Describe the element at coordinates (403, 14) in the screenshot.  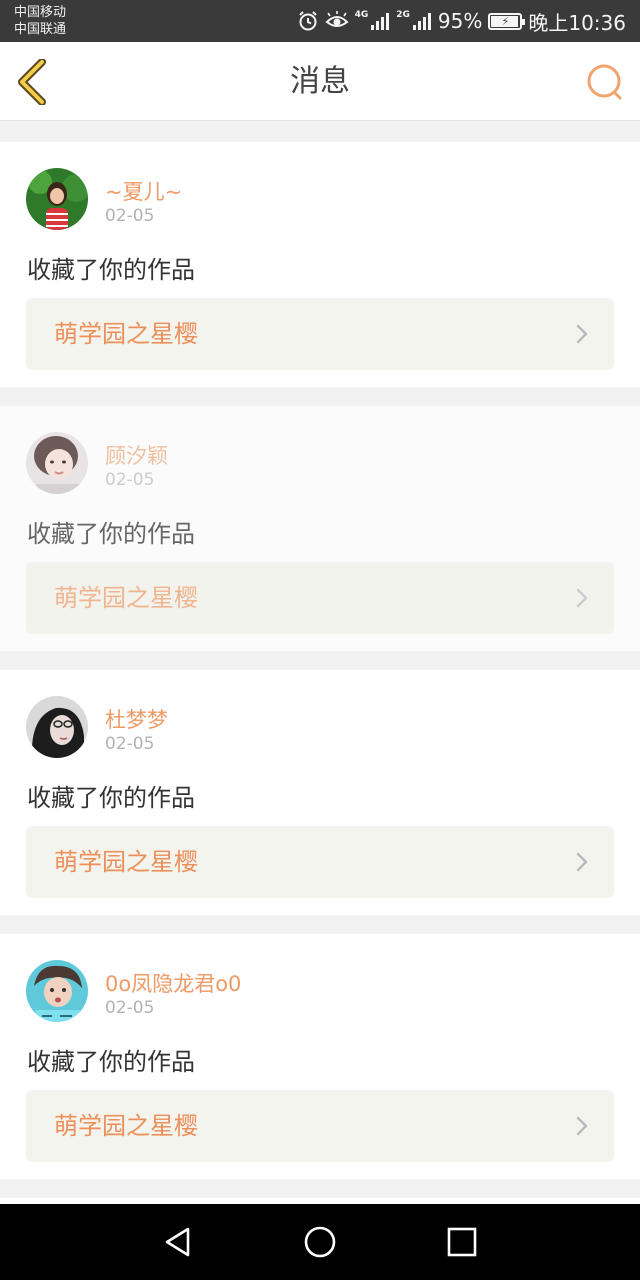
I see `net-type-2: 2G` at that location.